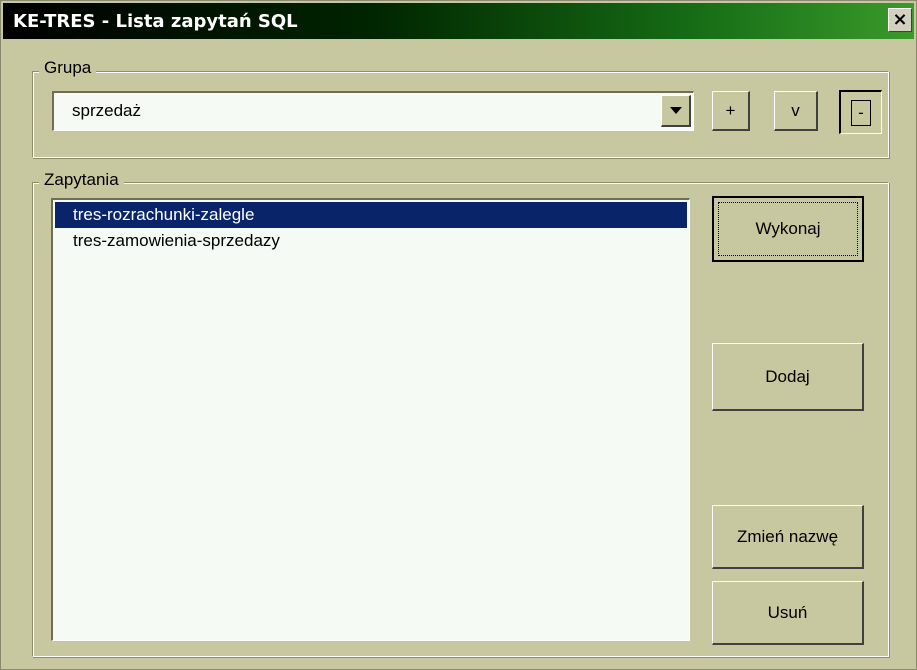 This screenshot has height=670, width=917. Describe the element at coordinates (458, 21) in the screenshot. I see `title-bar: KE-TRES - Lista zapytań SQL ×` at that location.